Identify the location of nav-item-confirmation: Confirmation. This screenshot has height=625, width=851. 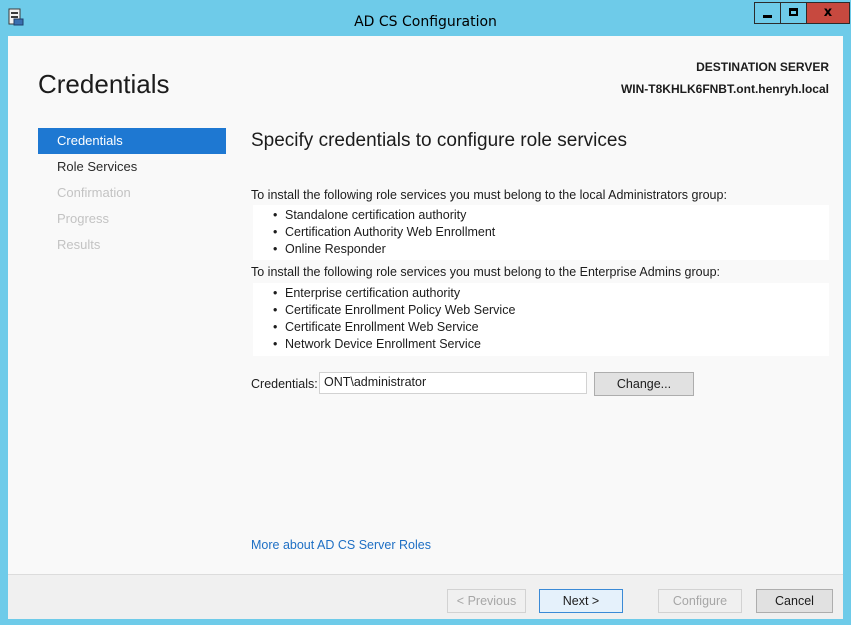
(94, 192).